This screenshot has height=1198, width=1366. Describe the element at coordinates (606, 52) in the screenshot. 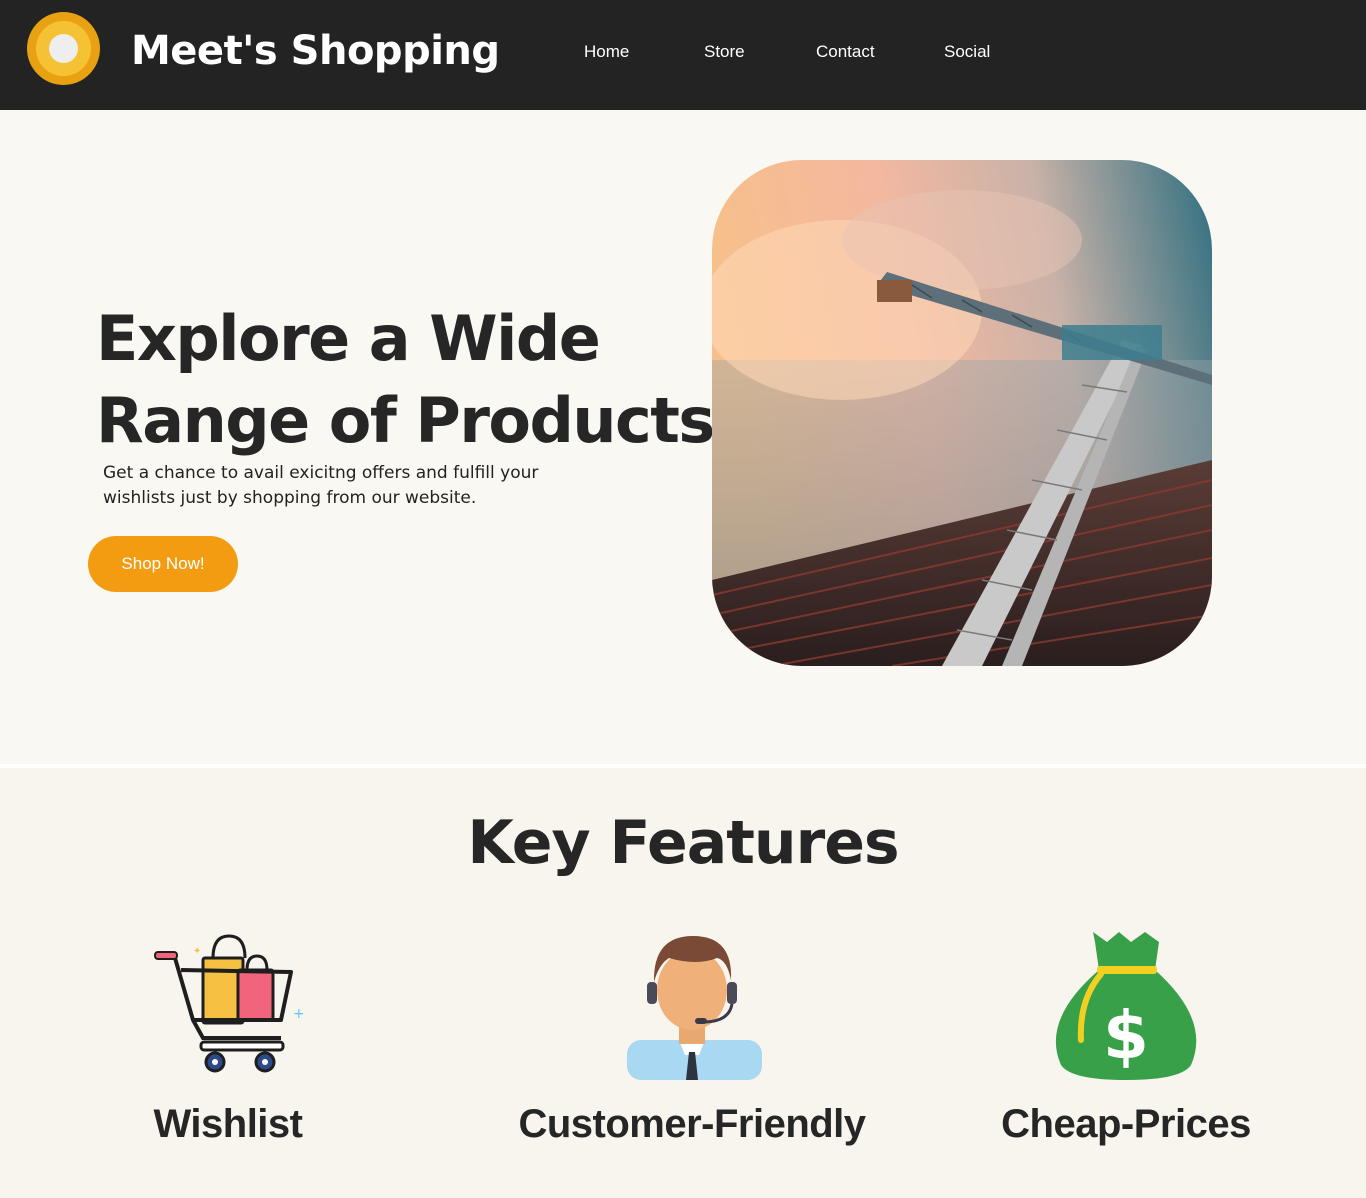

I see `nav-home: Home` at that location.